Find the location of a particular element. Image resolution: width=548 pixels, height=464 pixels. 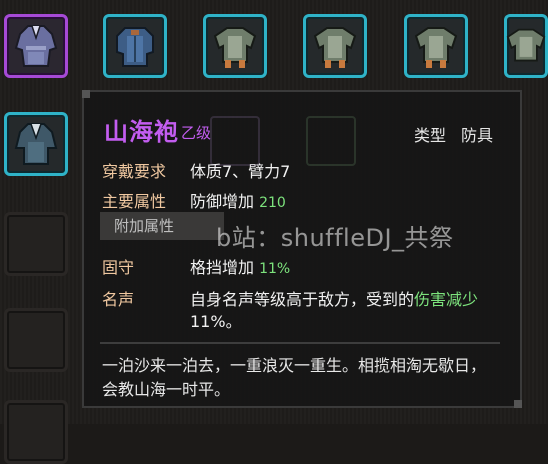

tooltip-divider is located at coordinates (300, 343).